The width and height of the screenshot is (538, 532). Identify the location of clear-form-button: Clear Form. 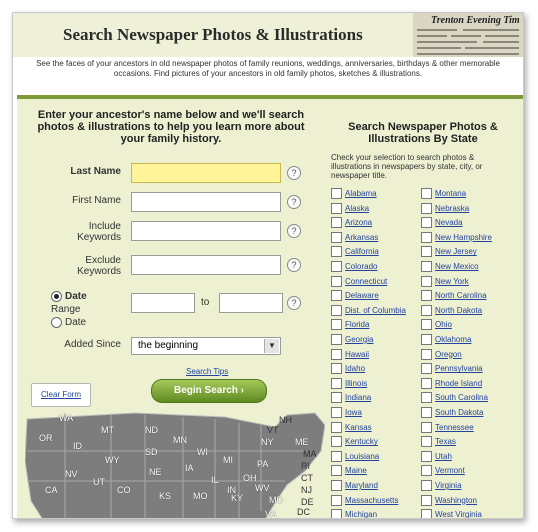
(61, 395).